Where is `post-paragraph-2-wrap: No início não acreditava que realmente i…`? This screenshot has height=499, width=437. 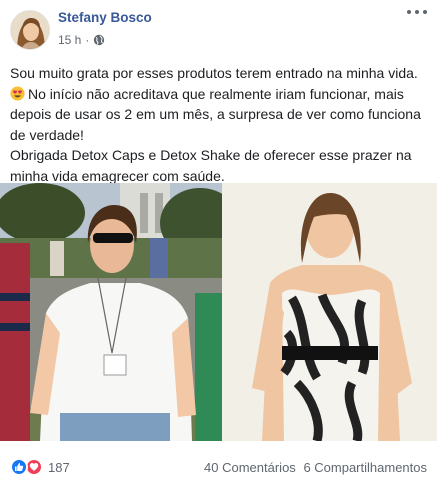
post-paragraph-2-wrap: No início não acreditava que realmente i… is located at coordinates (220, 115).